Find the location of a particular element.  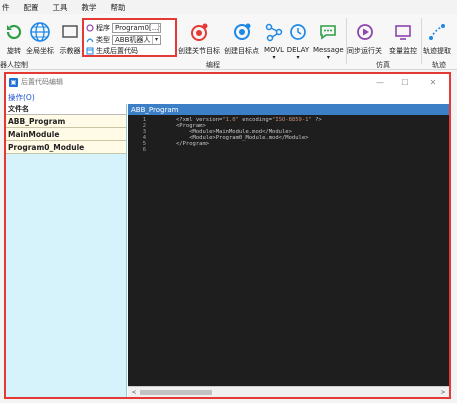

maximize-button: ☐ is located at coordinates (405, 82).